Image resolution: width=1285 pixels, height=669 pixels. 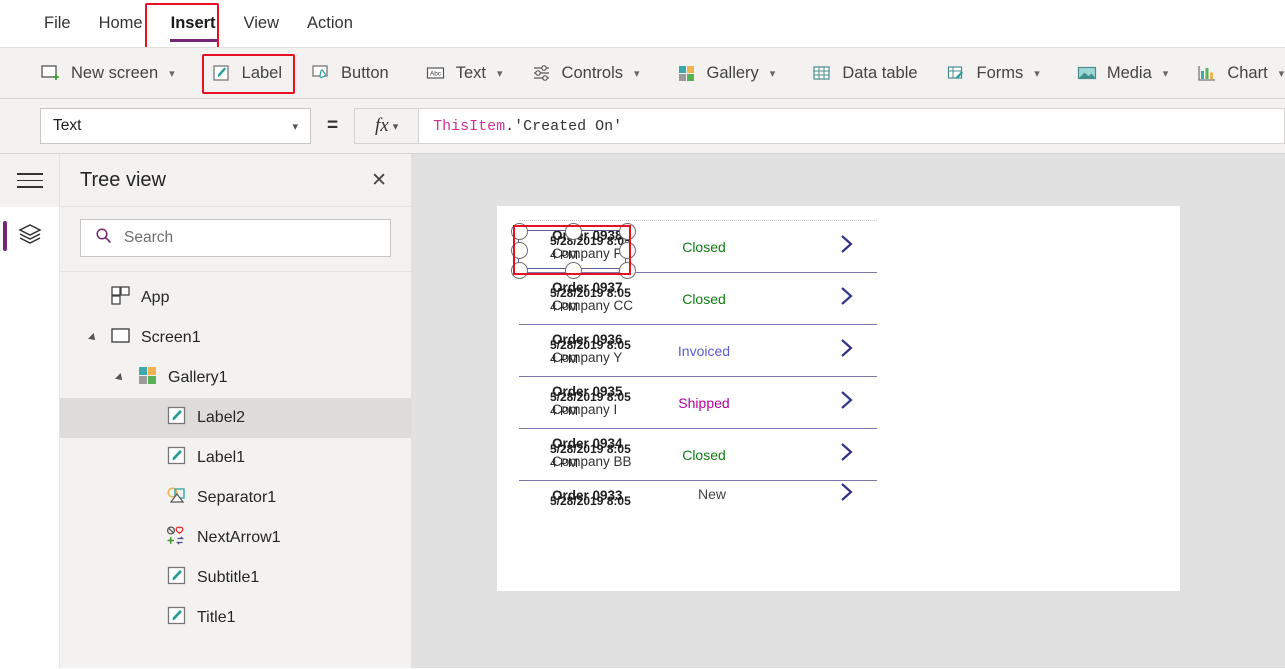 What do you see at coordinates (67, 125) in the screenshot?
I see `property-select-value: Text` at bounding box center [67, 125].